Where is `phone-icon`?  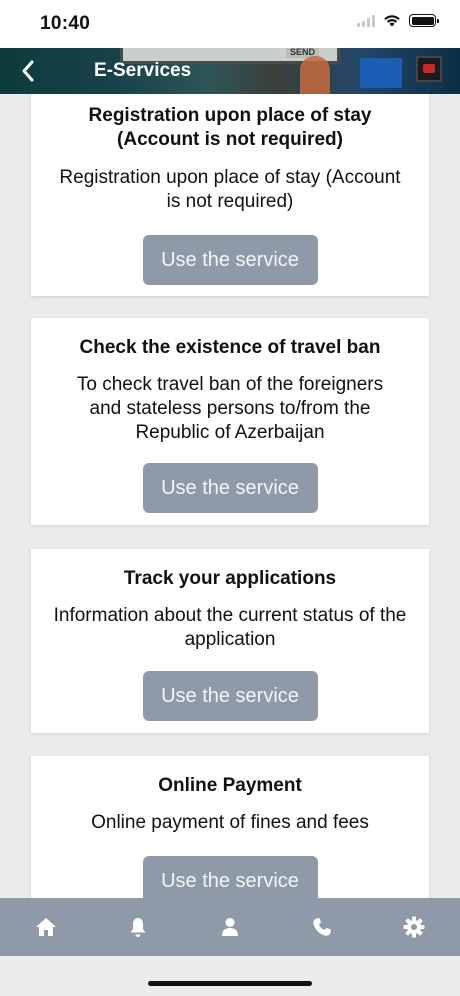
phone-icon is located at coordinates (322, 927).